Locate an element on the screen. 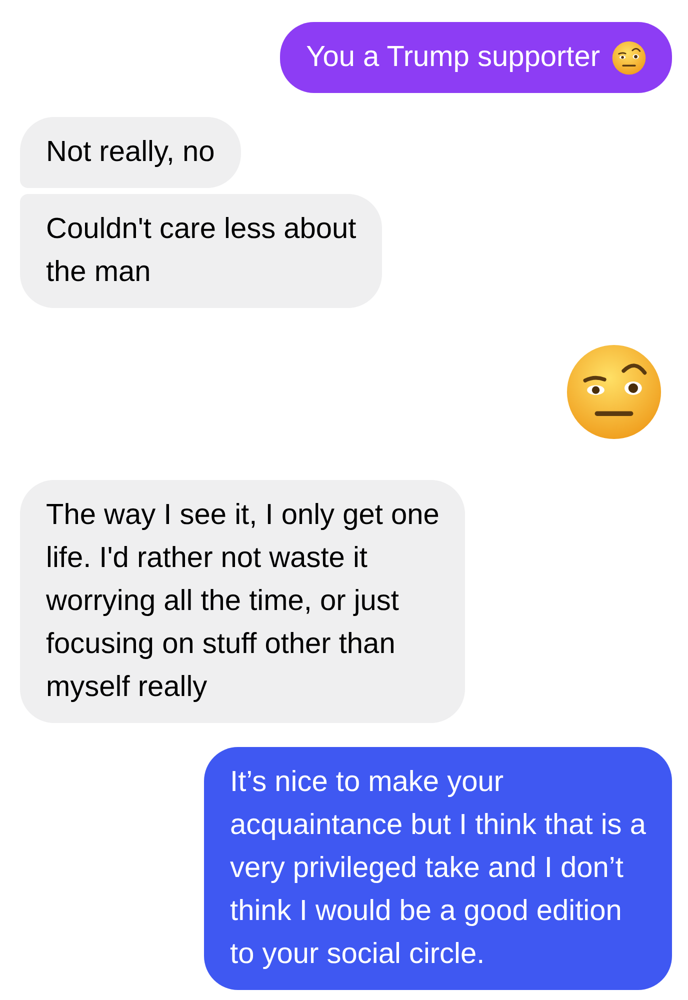  received-message-bubble: Not really, no is located at coordinates (130, 152).